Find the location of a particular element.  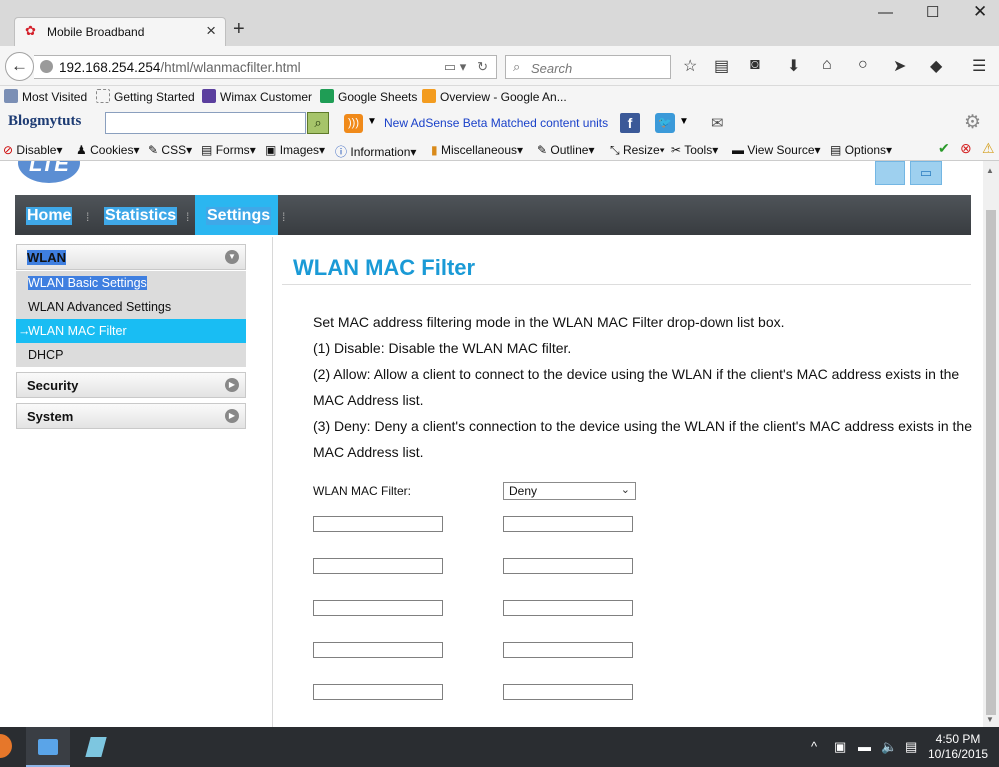

wd-view-source: ▬ View Source▾ is located at coordinates (776, 150).